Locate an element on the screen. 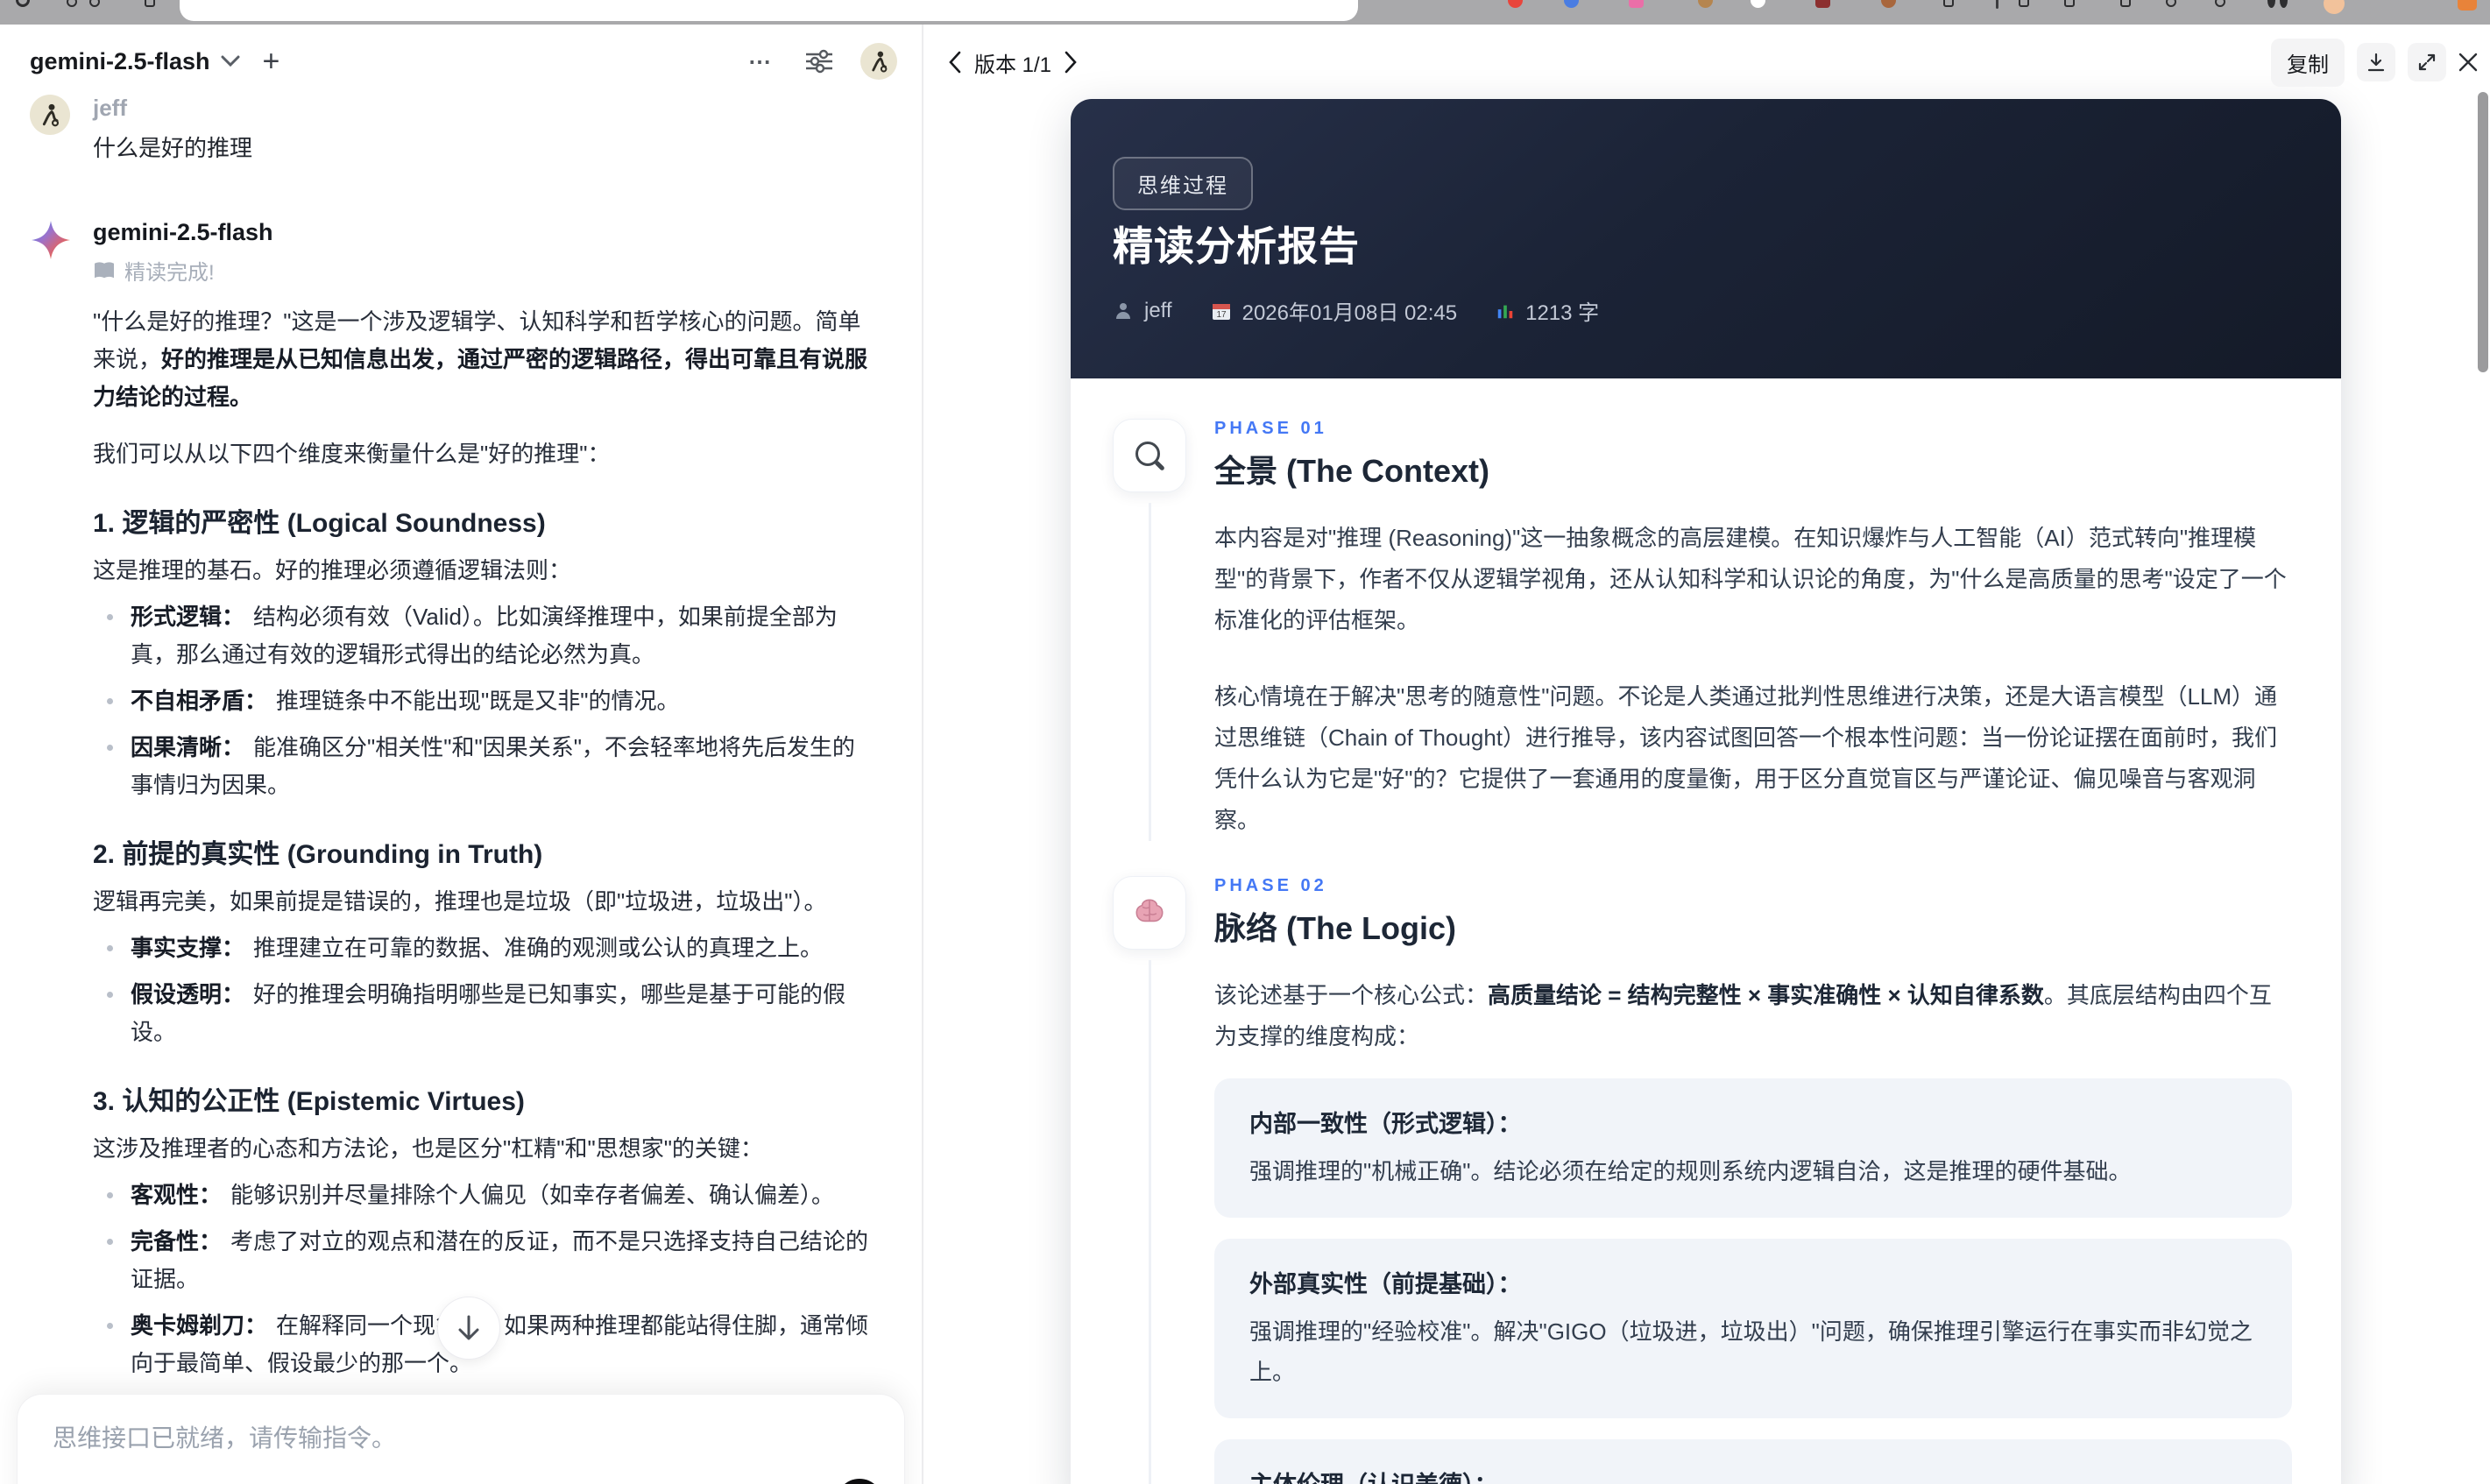 This screenshot has width=2490, height=1484. extension-icon-brown is located at coordinates (1889, 4).